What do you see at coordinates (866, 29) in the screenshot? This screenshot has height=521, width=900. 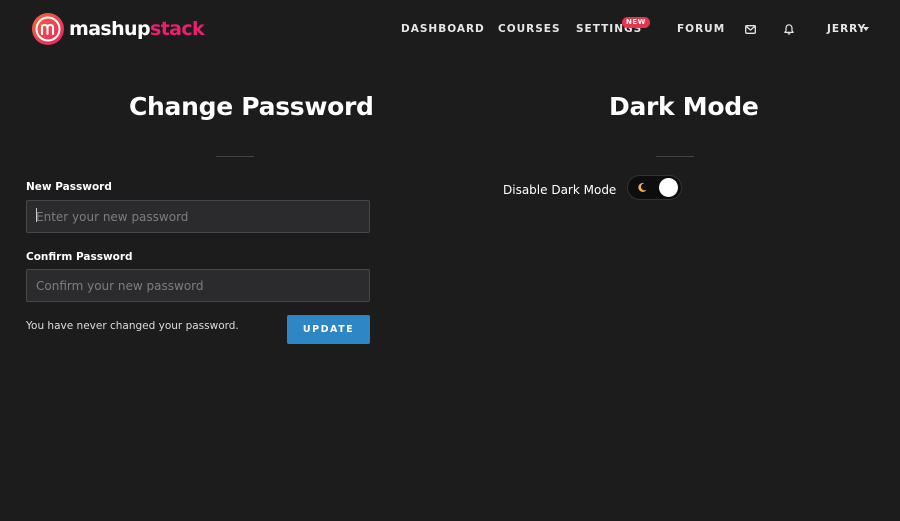 I see `chevron-down-icon` at bounding box center [866, 29].